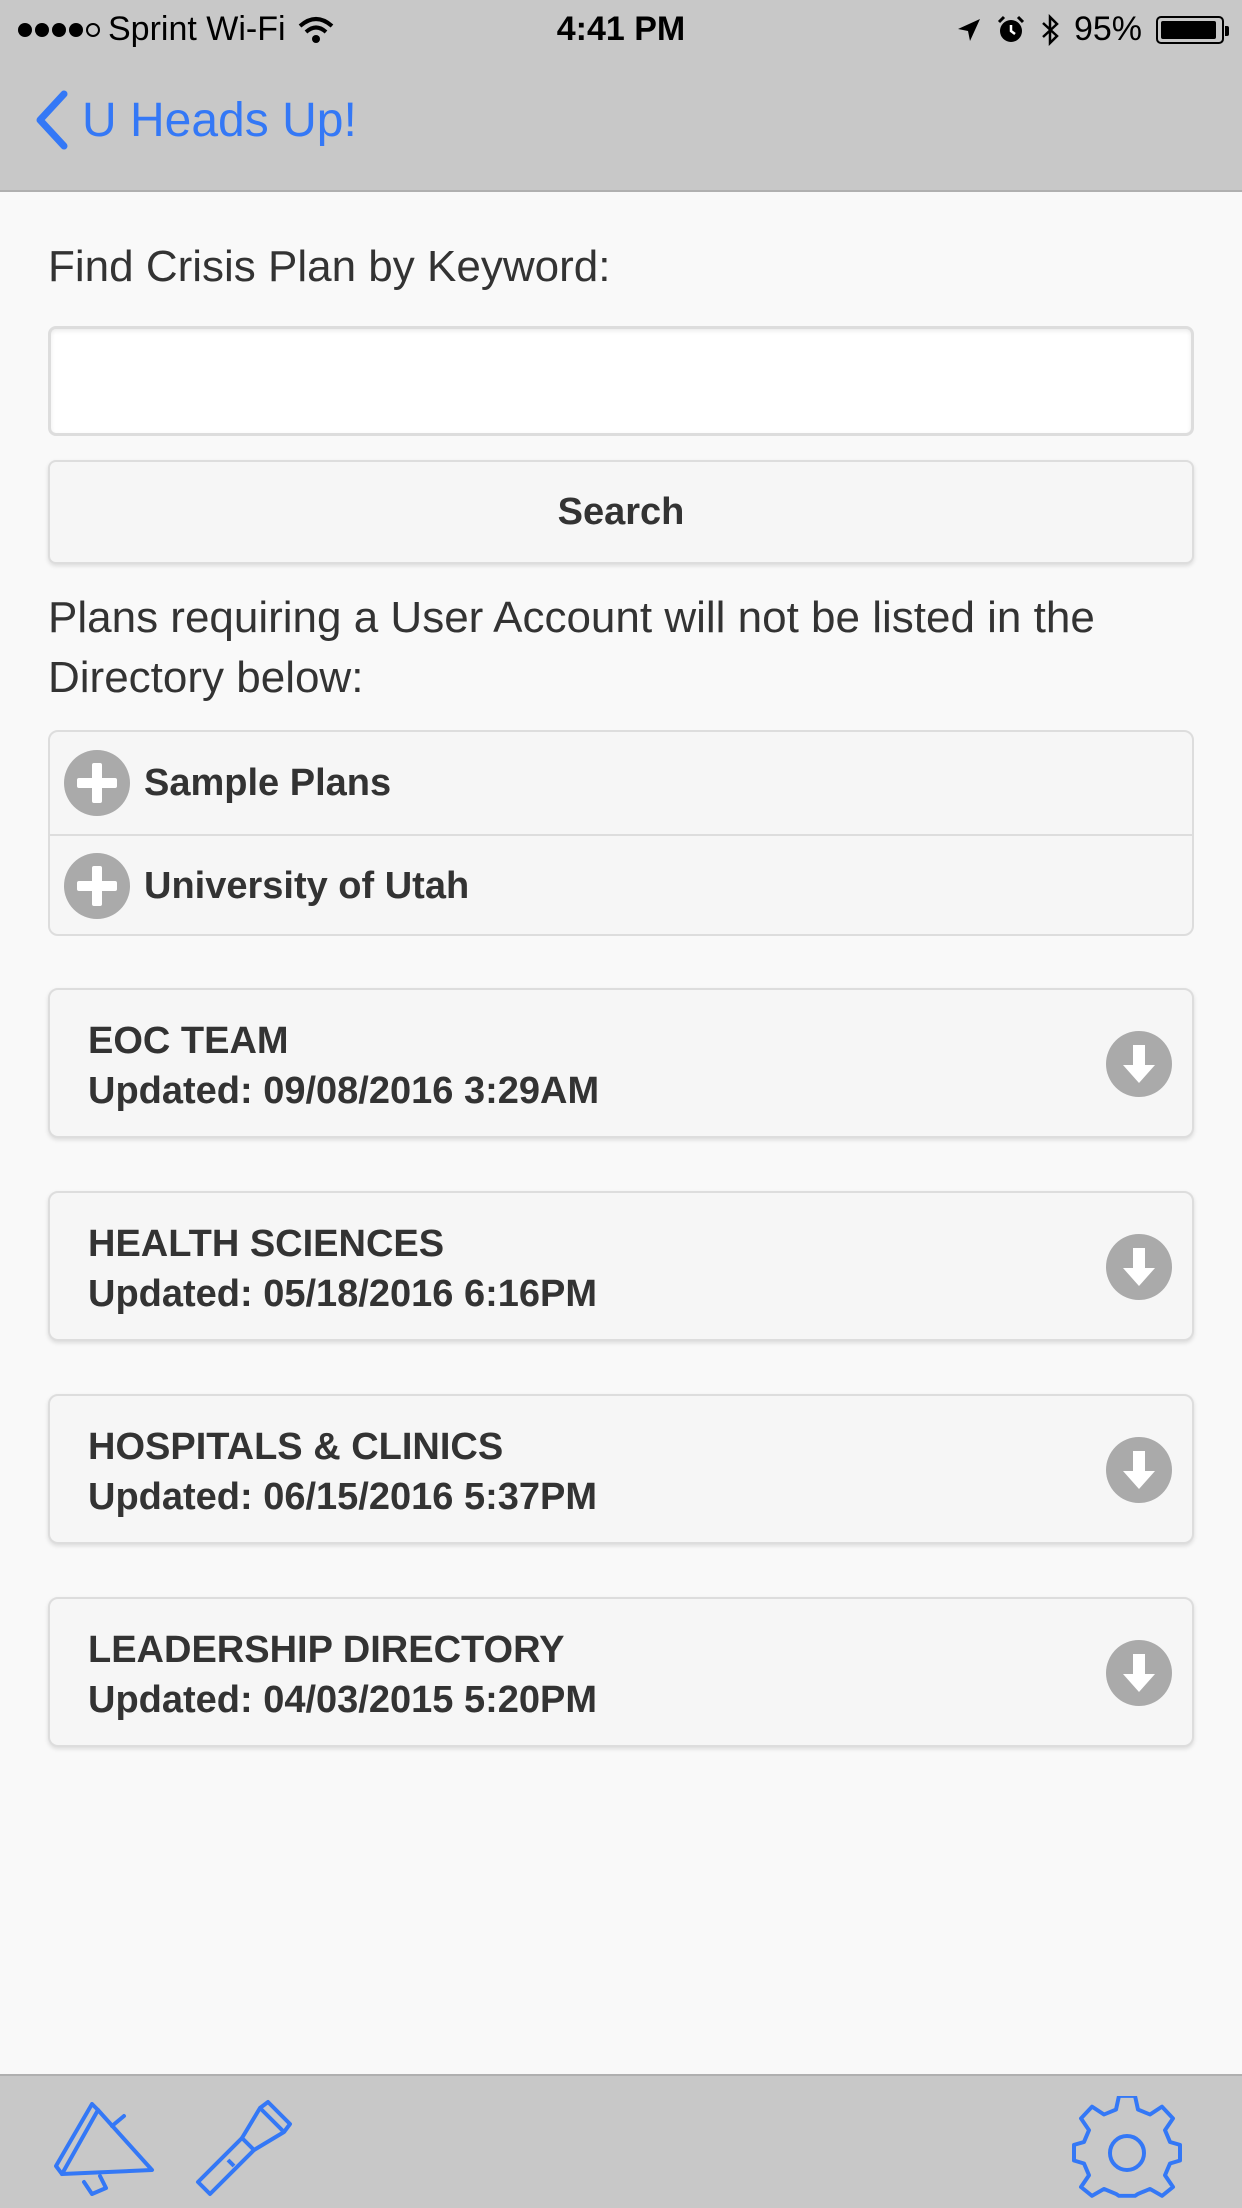 This screenshot has width=1242, height=2208. What do you see at coordinates (343, 1294) in the screenshot?
I see `plan-updated: Updated: 05/18/2016 6:16PM` at bounding box center [343, 1294].